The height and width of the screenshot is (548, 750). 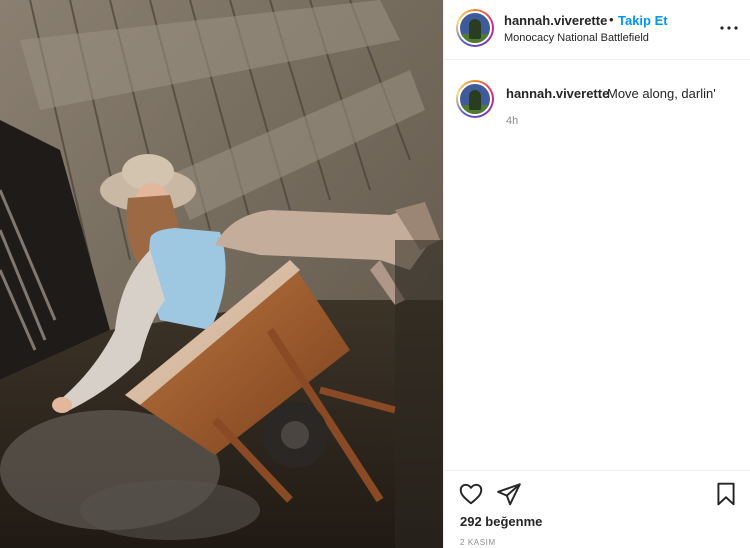 What do you see at coordinates (501, 521) in the screenshot?
I see `likes-count: 292 beğenme` at bounding box center [501, 521].